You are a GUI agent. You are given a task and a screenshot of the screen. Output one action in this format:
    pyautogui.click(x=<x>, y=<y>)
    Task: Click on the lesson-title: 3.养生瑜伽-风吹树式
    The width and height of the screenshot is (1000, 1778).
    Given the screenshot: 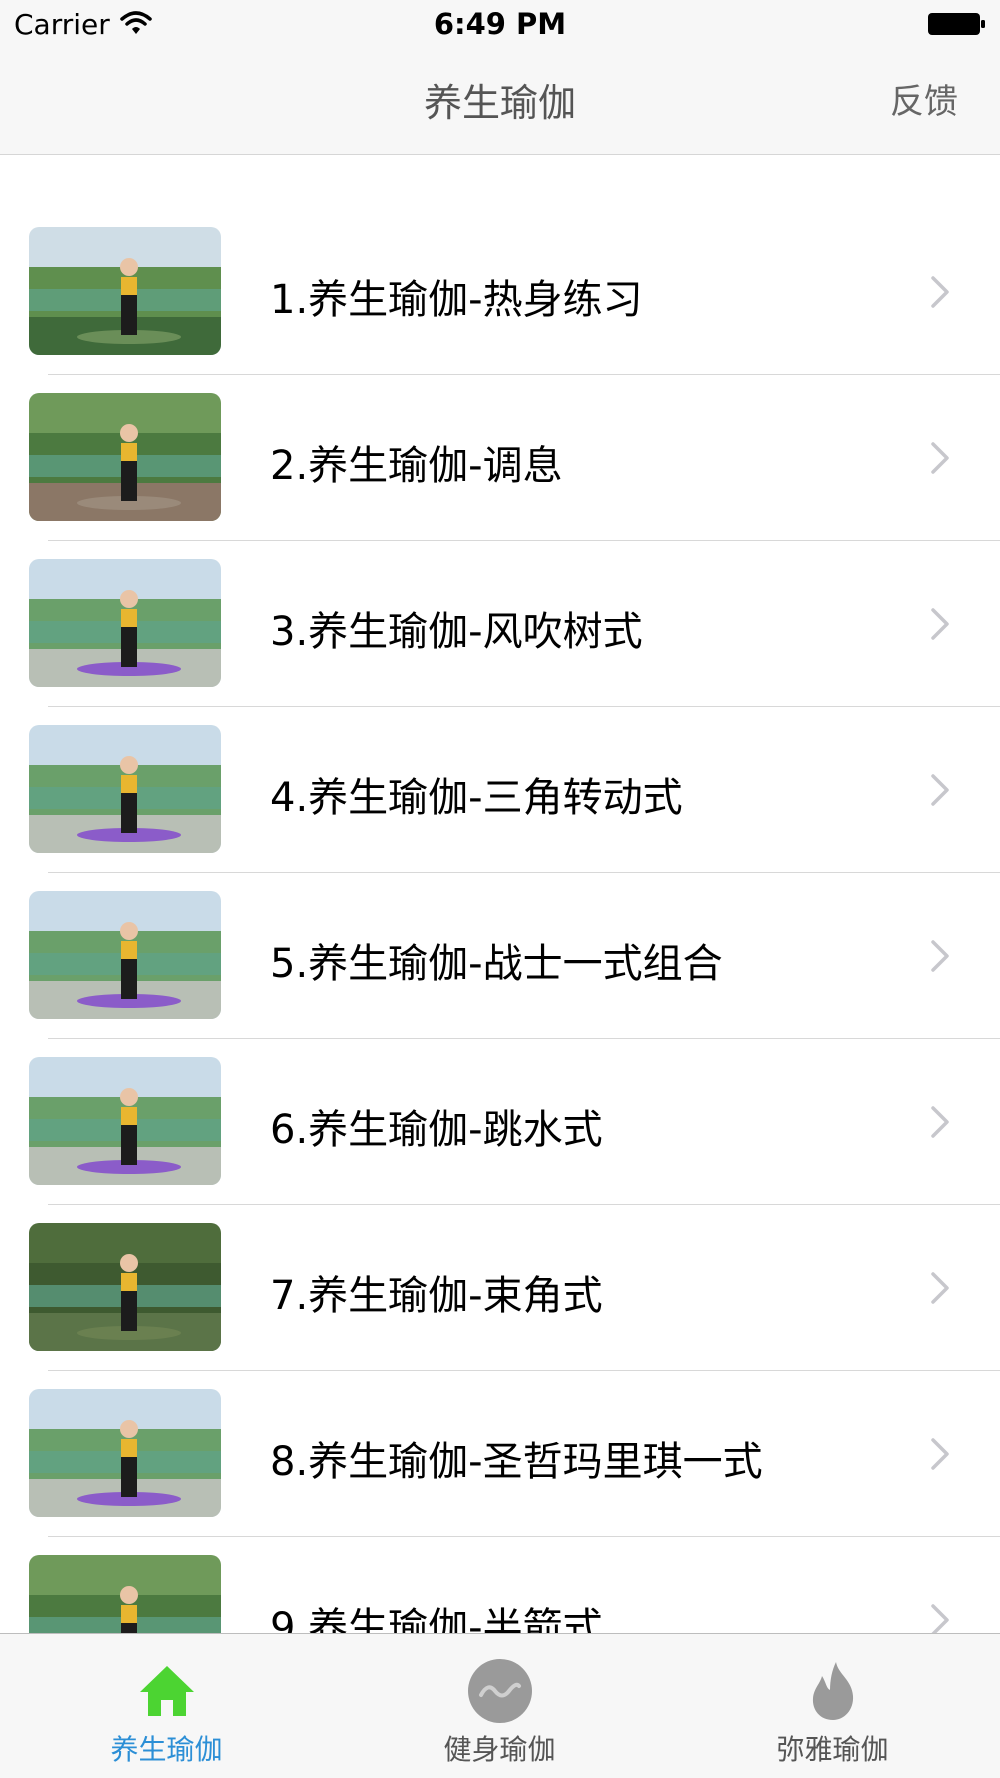 What is the action you would take?
    pyautogui.click(x=456, y=632)
    